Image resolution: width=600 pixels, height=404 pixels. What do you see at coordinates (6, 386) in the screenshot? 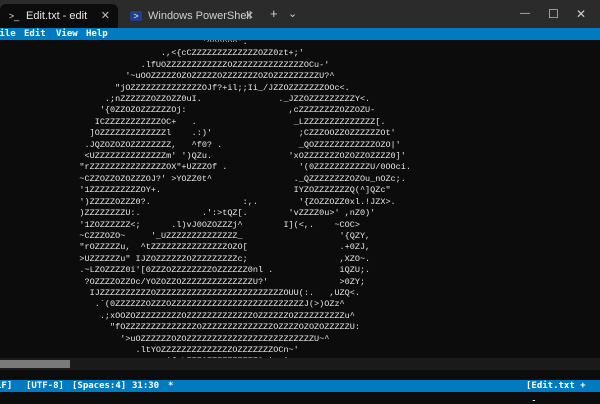
I see `line-ending-indicator: LF]` at bounding box center [6, 386].